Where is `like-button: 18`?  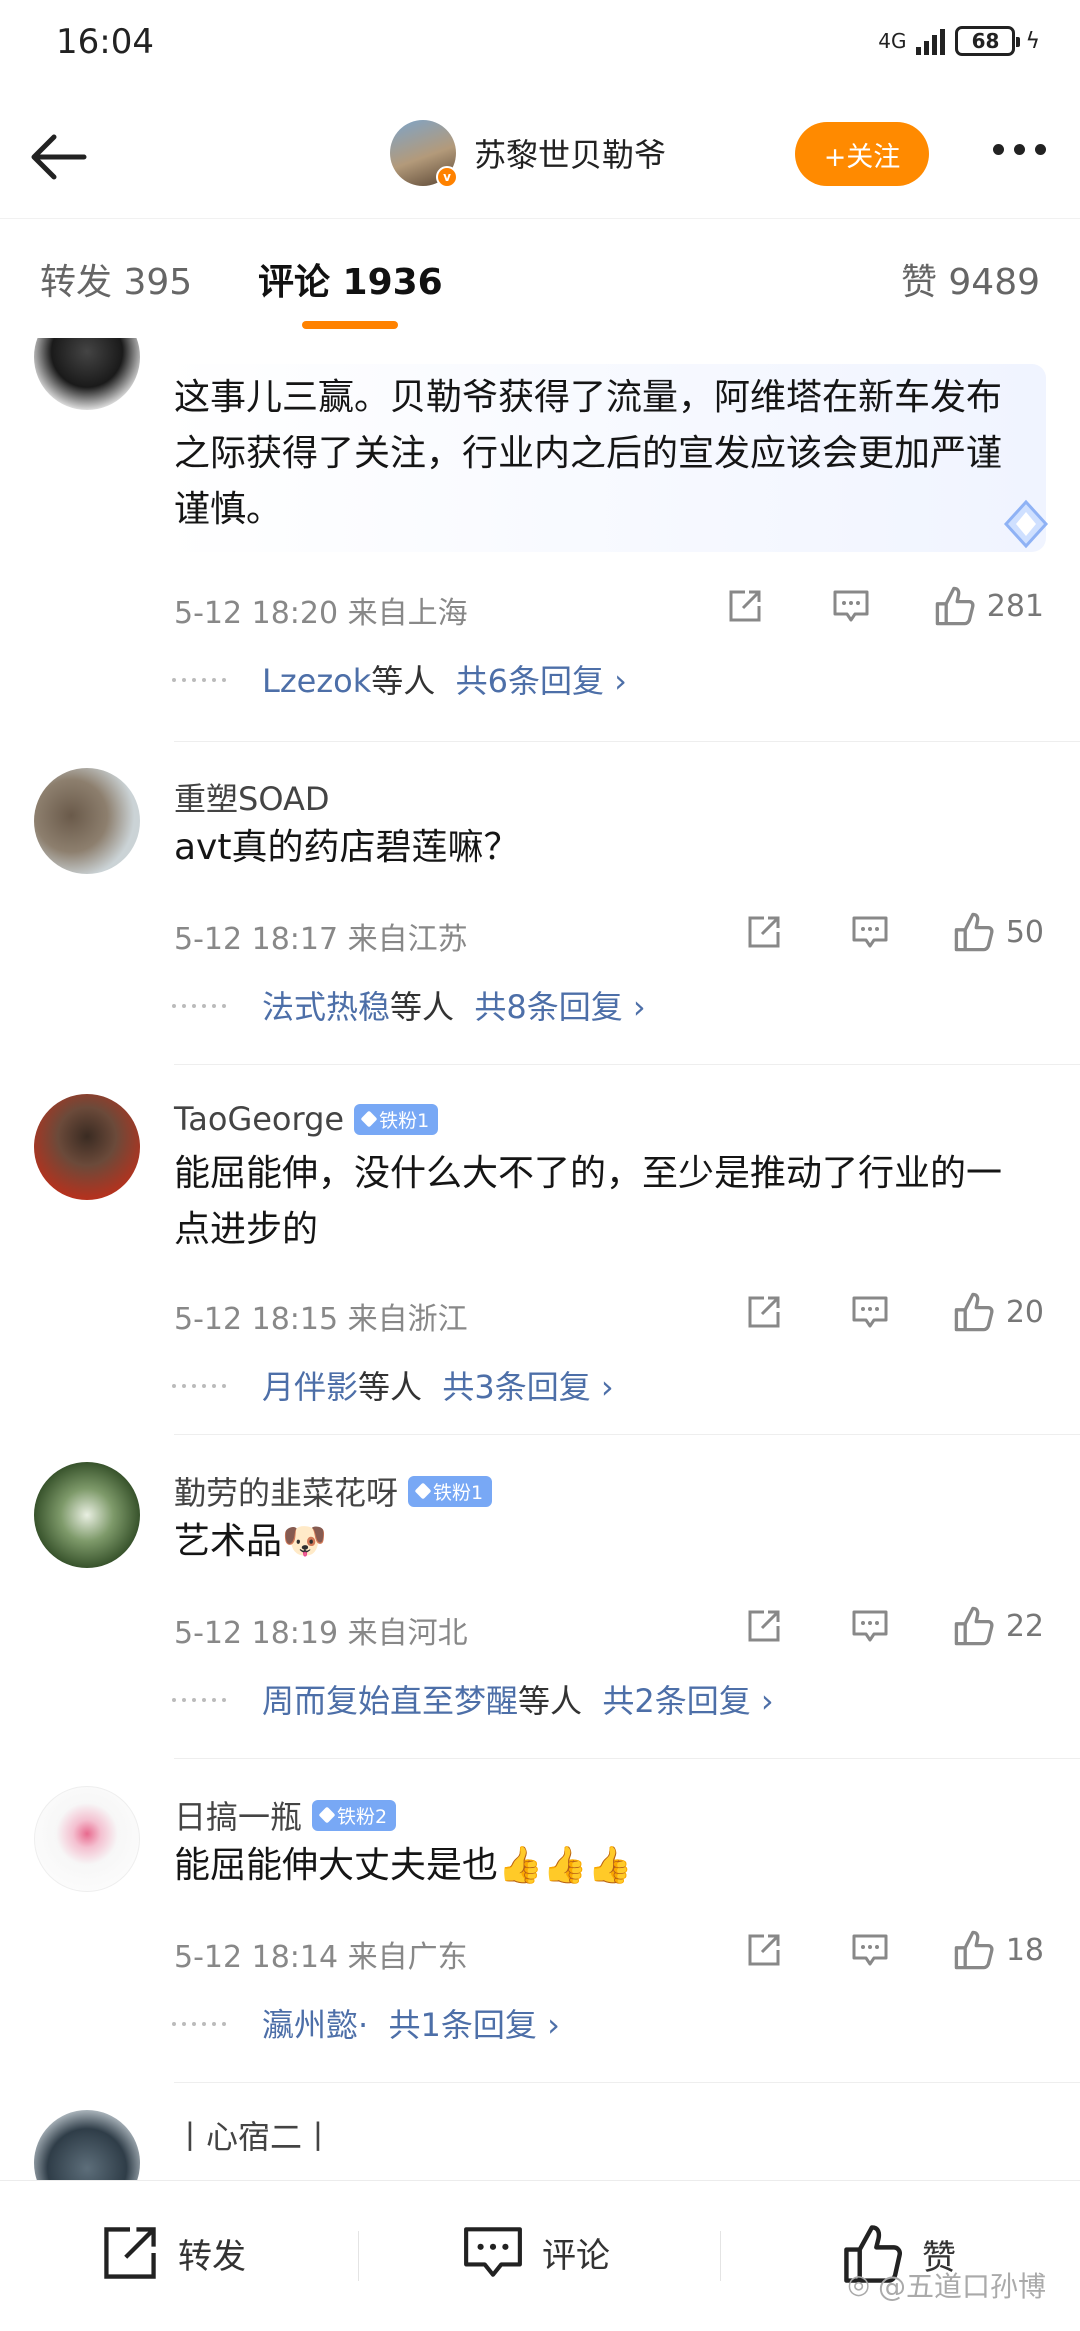 like-button: 18 is located at coordinates (998, 1950).